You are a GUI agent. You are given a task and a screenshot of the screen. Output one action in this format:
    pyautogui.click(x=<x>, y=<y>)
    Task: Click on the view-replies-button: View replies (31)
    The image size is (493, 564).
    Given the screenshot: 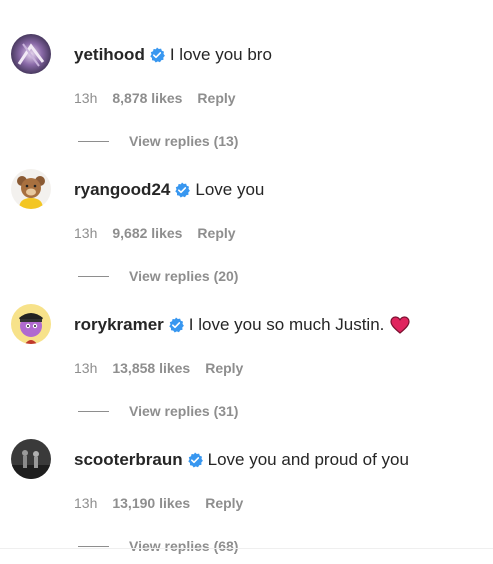 What is the action you would take?
    pyautogui.click(x=158, y=411)
    